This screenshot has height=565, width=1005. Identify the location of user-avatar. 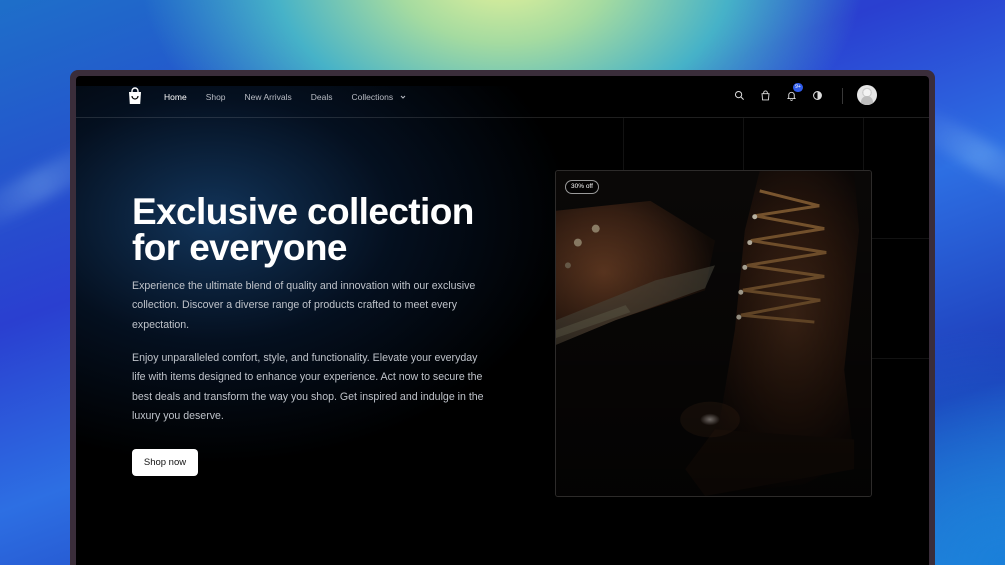
(867, 95).